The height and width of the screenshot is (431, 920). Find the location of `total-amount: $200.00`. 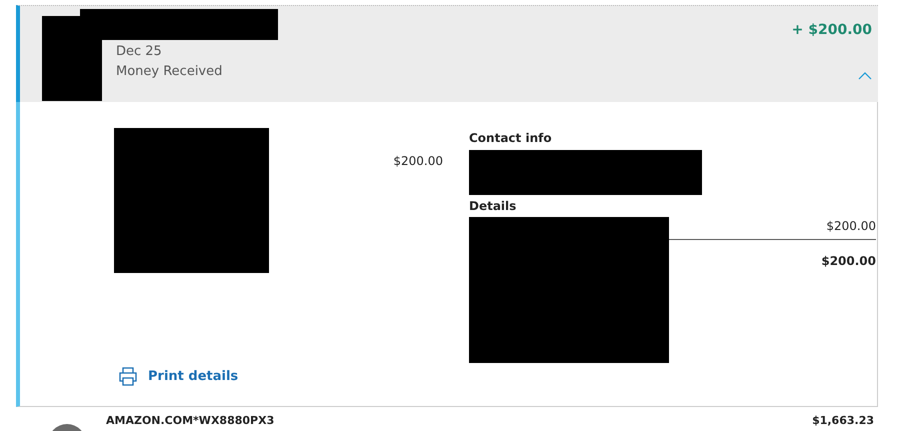

total-amount: $200.00 is located at coordinates (848, 261).